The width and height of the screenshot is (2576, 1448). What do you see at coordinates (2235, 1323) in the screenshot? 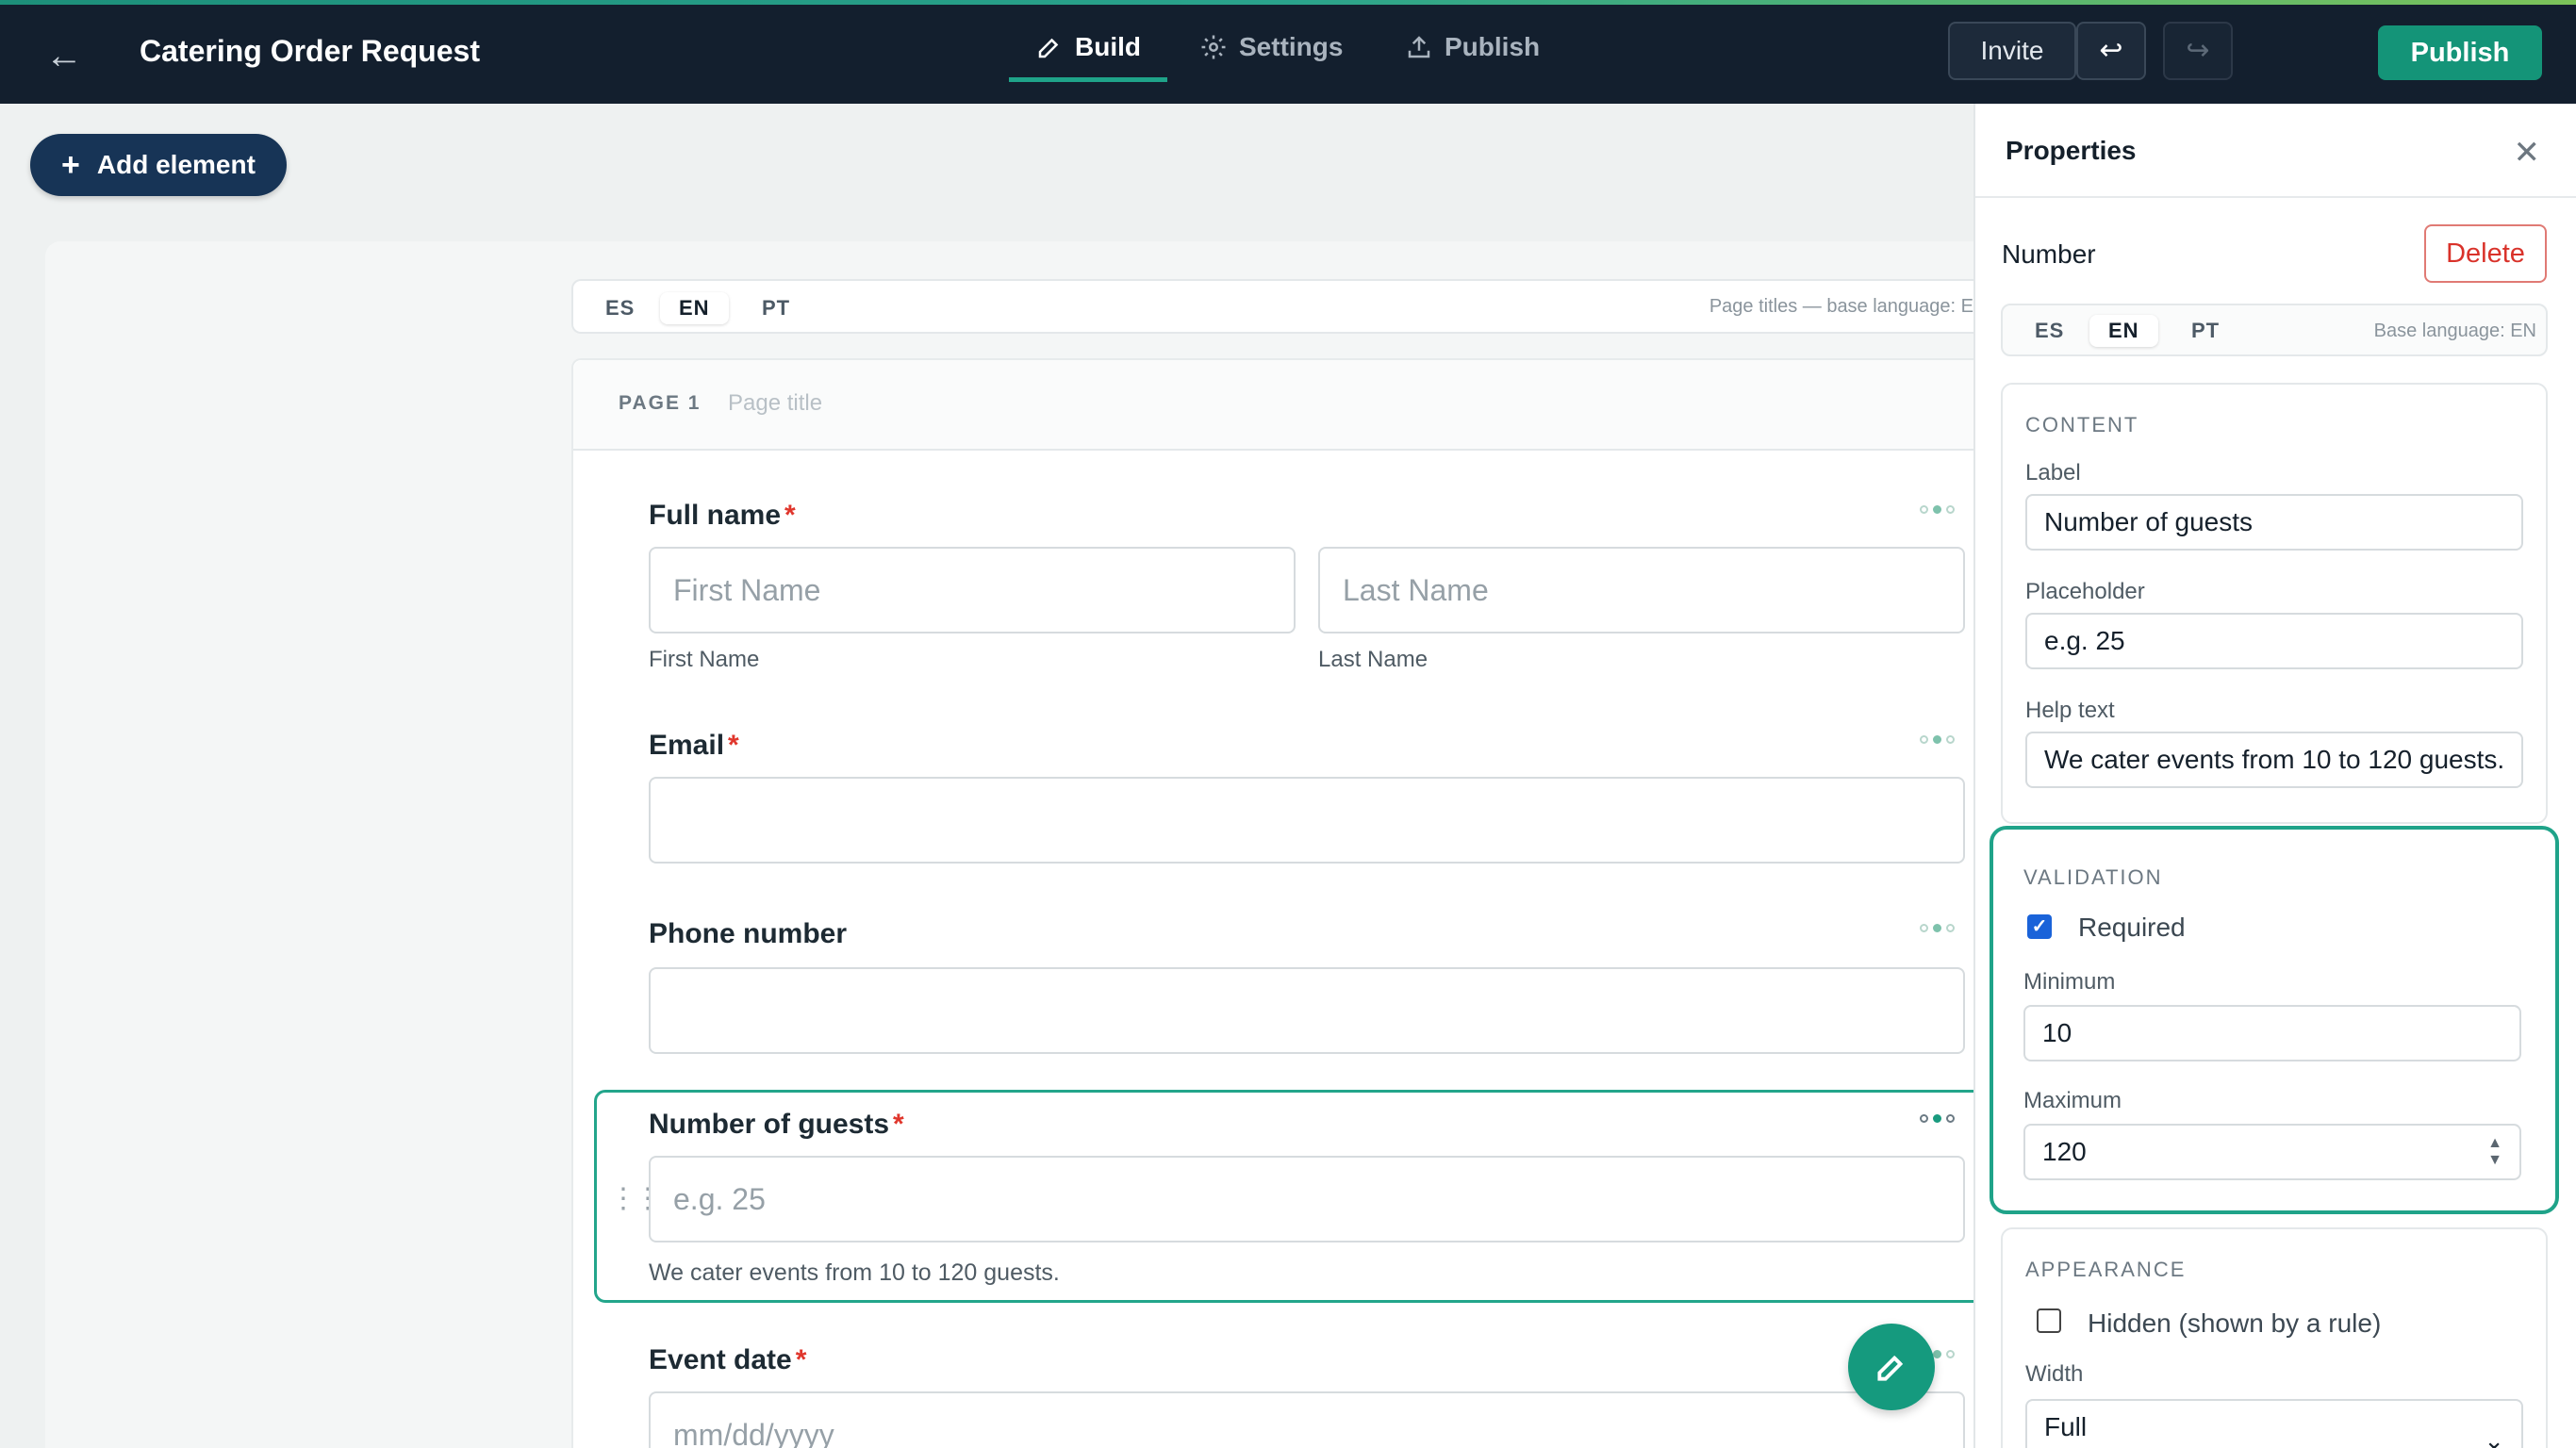
I see `hidden-checkbox-label: Hidden (shown by a rule)` at bounding box center [2235, 1323].